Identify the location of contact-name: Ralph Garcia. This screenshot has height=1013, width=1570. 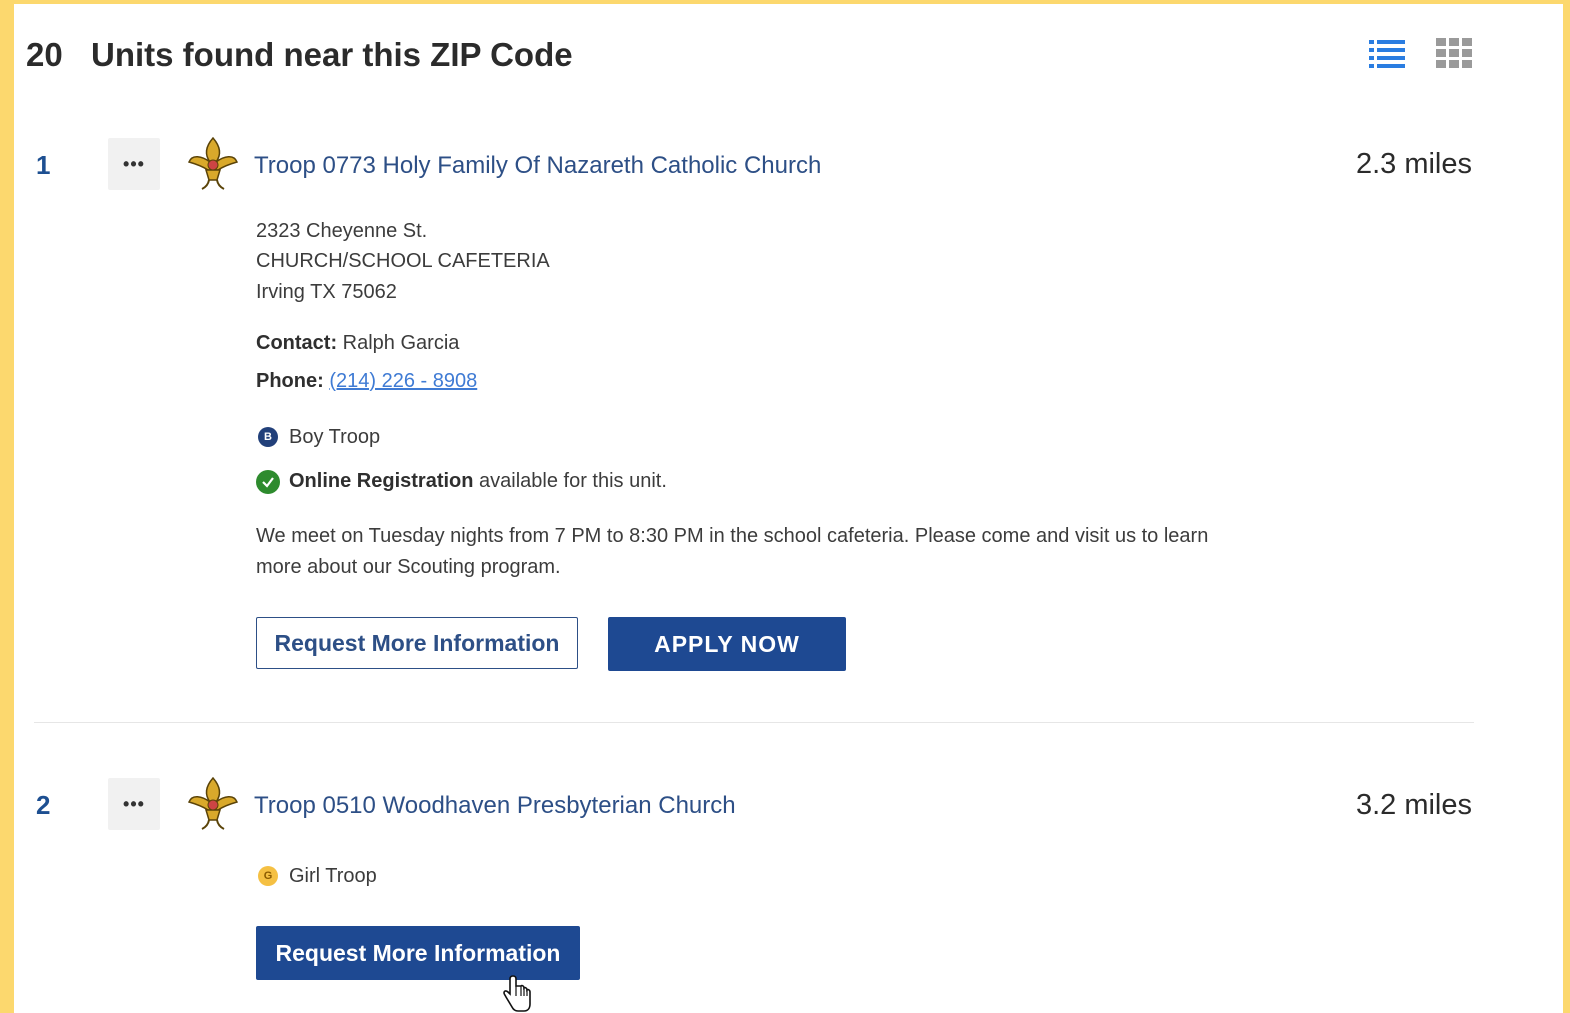
(401, 343).